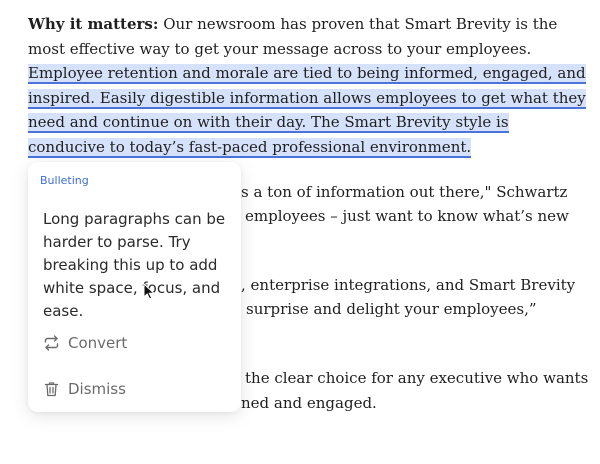 This screenshot has height=464, width=600. Describe the element at coordinates (51, 389) in the screenshot. I see `trash-icon` at that location.